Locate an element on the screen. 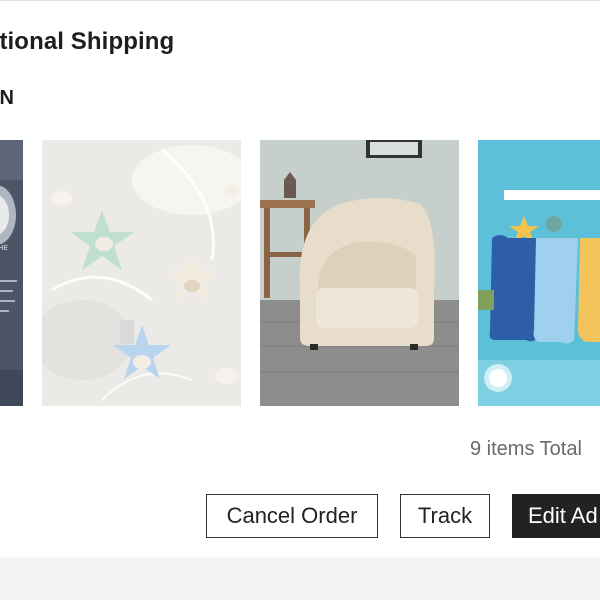  product-thumbnail-hand-towels is located at coordinates (539, 273).